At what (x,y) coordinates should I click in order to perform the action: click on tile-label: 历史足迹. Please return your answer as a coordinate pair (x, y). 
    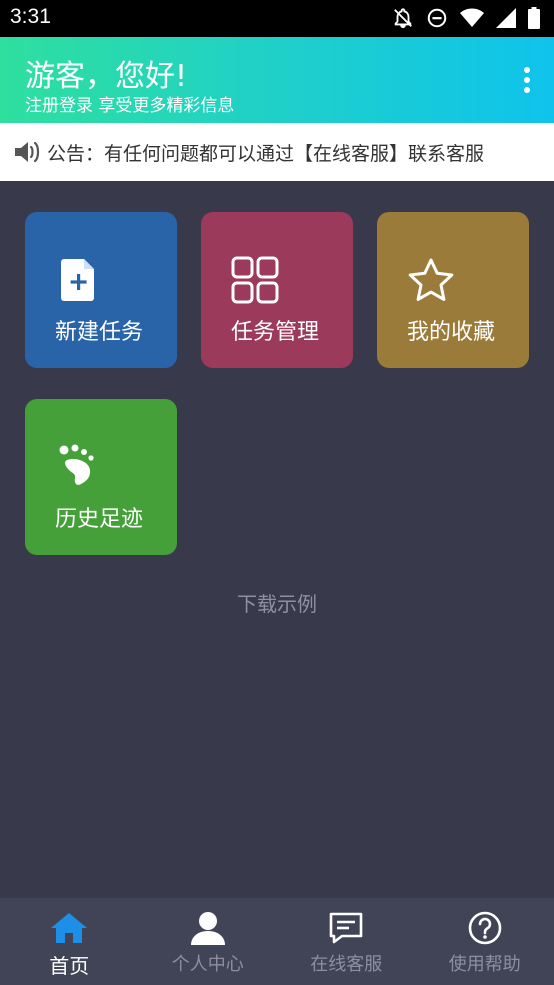
    Looking at the image, I should click on (99, 519).